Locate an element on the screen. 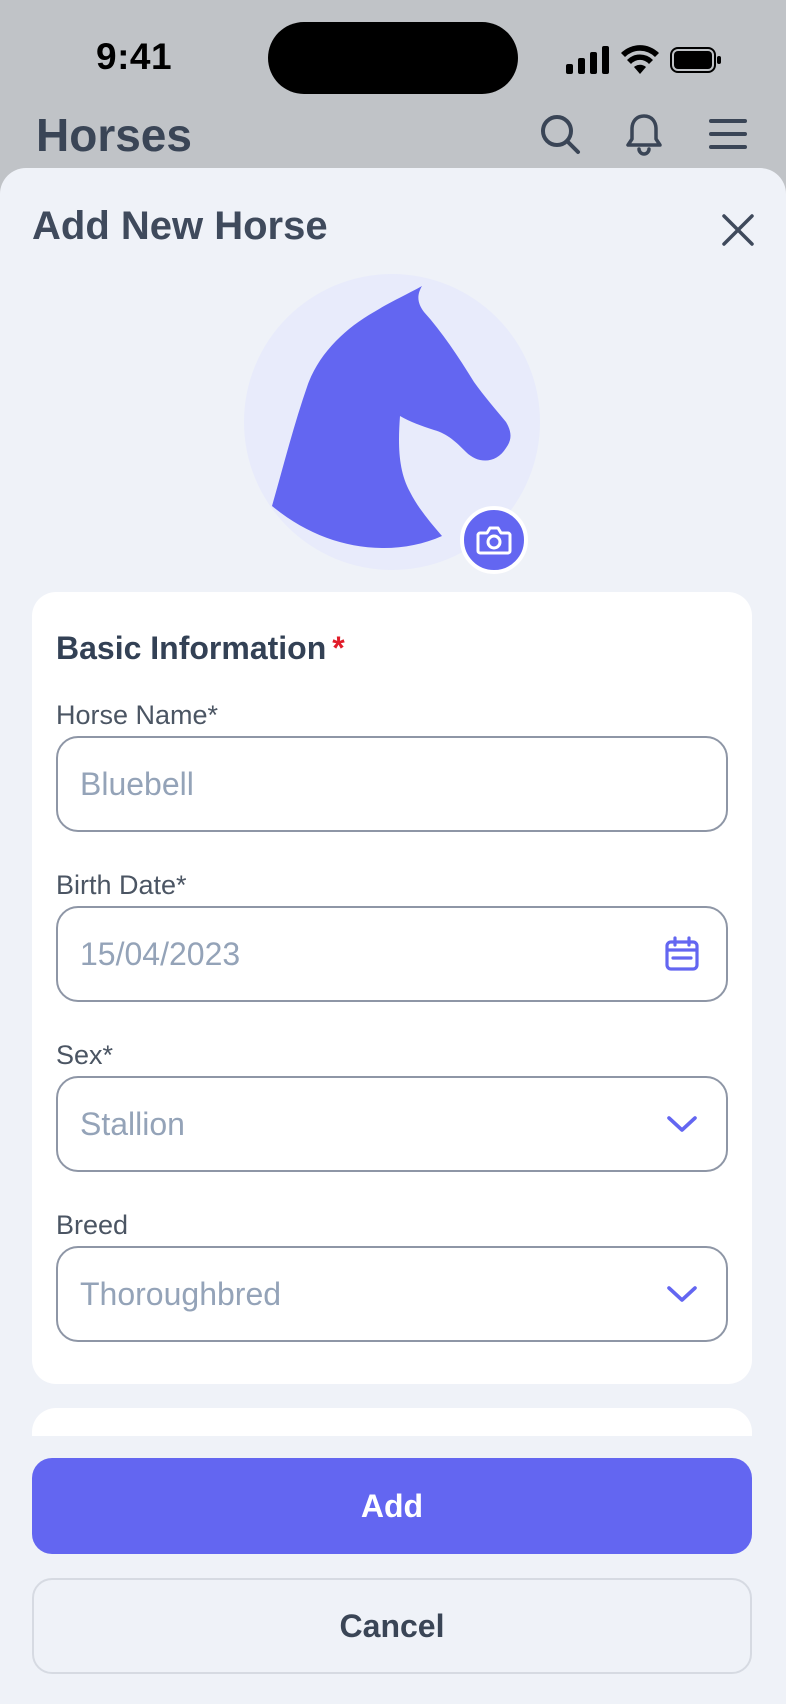 The width and height of the screenshot is (786, 1704). horse-name-label: Horse Name* is located at coordinates (137, 715).